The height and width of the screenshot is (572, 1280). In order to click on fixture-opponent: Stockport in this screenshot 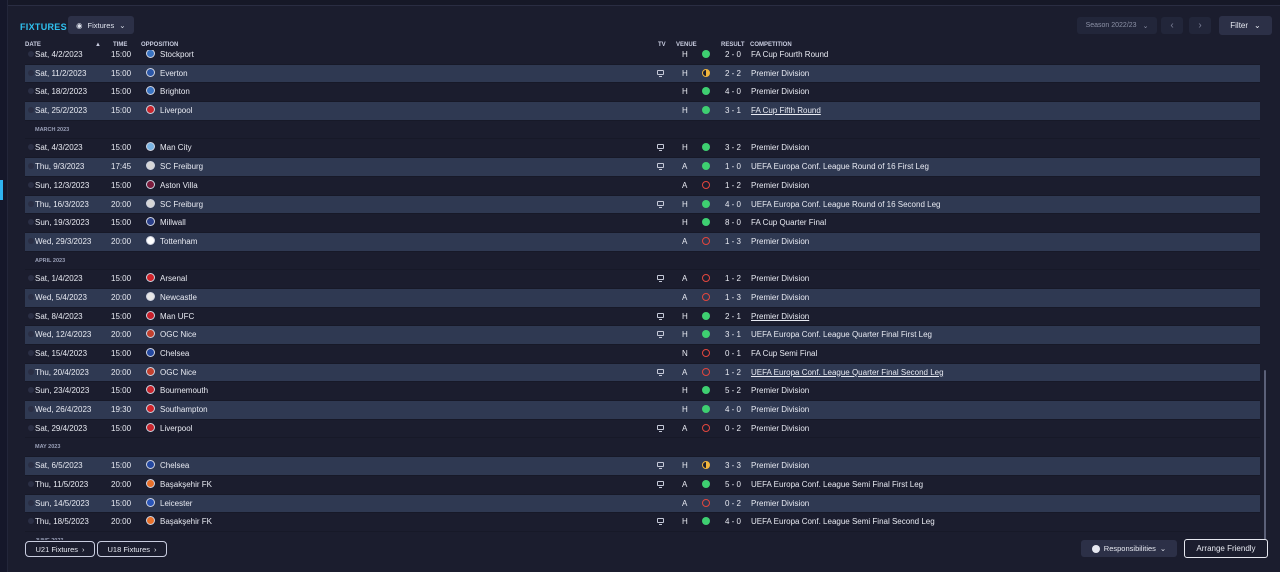, I will do `click(177, 54)`.